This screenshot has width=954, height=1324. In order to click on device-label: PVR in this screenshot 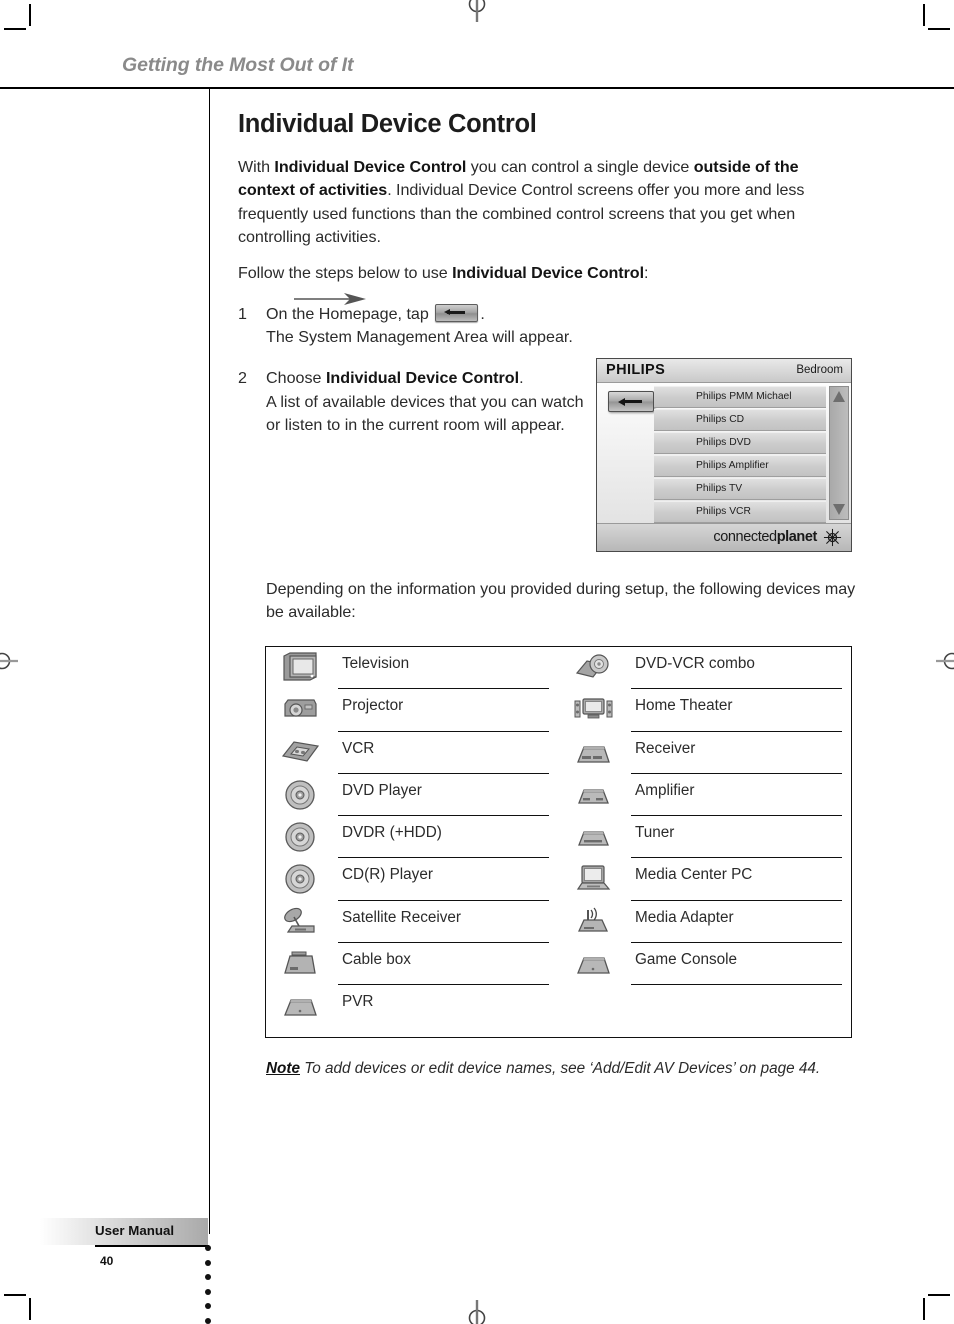, I will do `click(358, 1002)`.